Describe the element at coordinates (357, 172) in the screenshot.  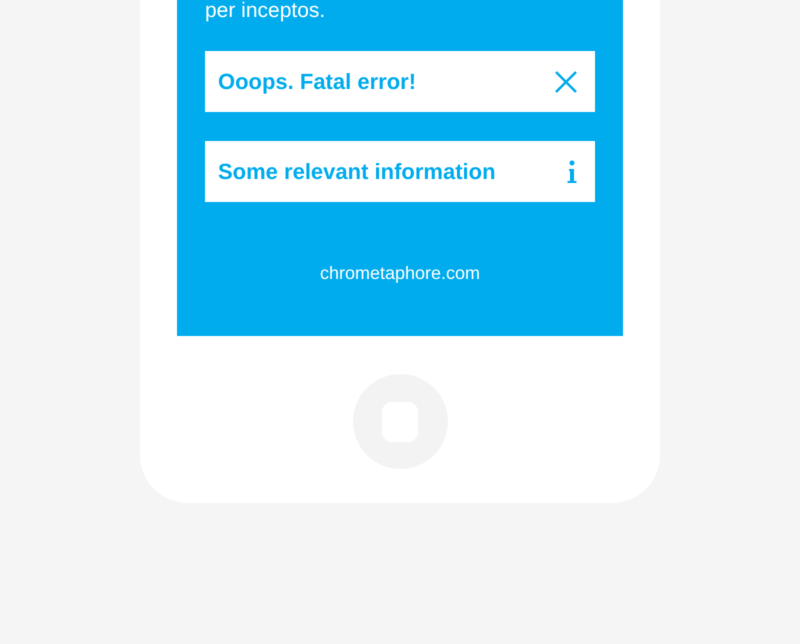
I see `alert-message: Some relevant information` at that location.